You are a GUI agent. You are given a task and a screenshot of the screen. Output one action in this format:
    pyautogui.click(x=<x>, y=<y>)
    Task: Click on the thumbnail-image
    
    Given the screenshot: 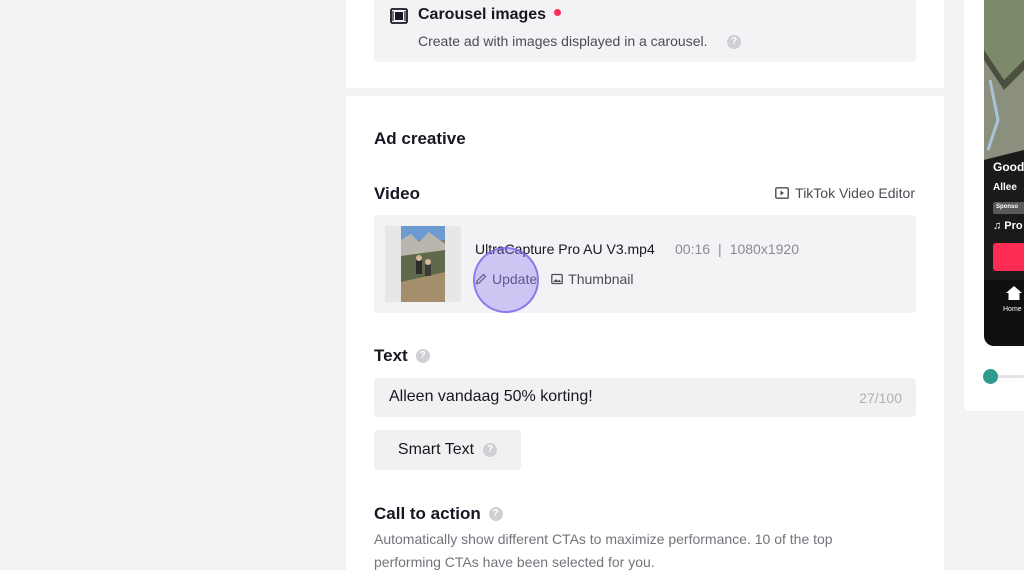 What is the action you would take?
    pyautogui.click(x=423, y=264)
    